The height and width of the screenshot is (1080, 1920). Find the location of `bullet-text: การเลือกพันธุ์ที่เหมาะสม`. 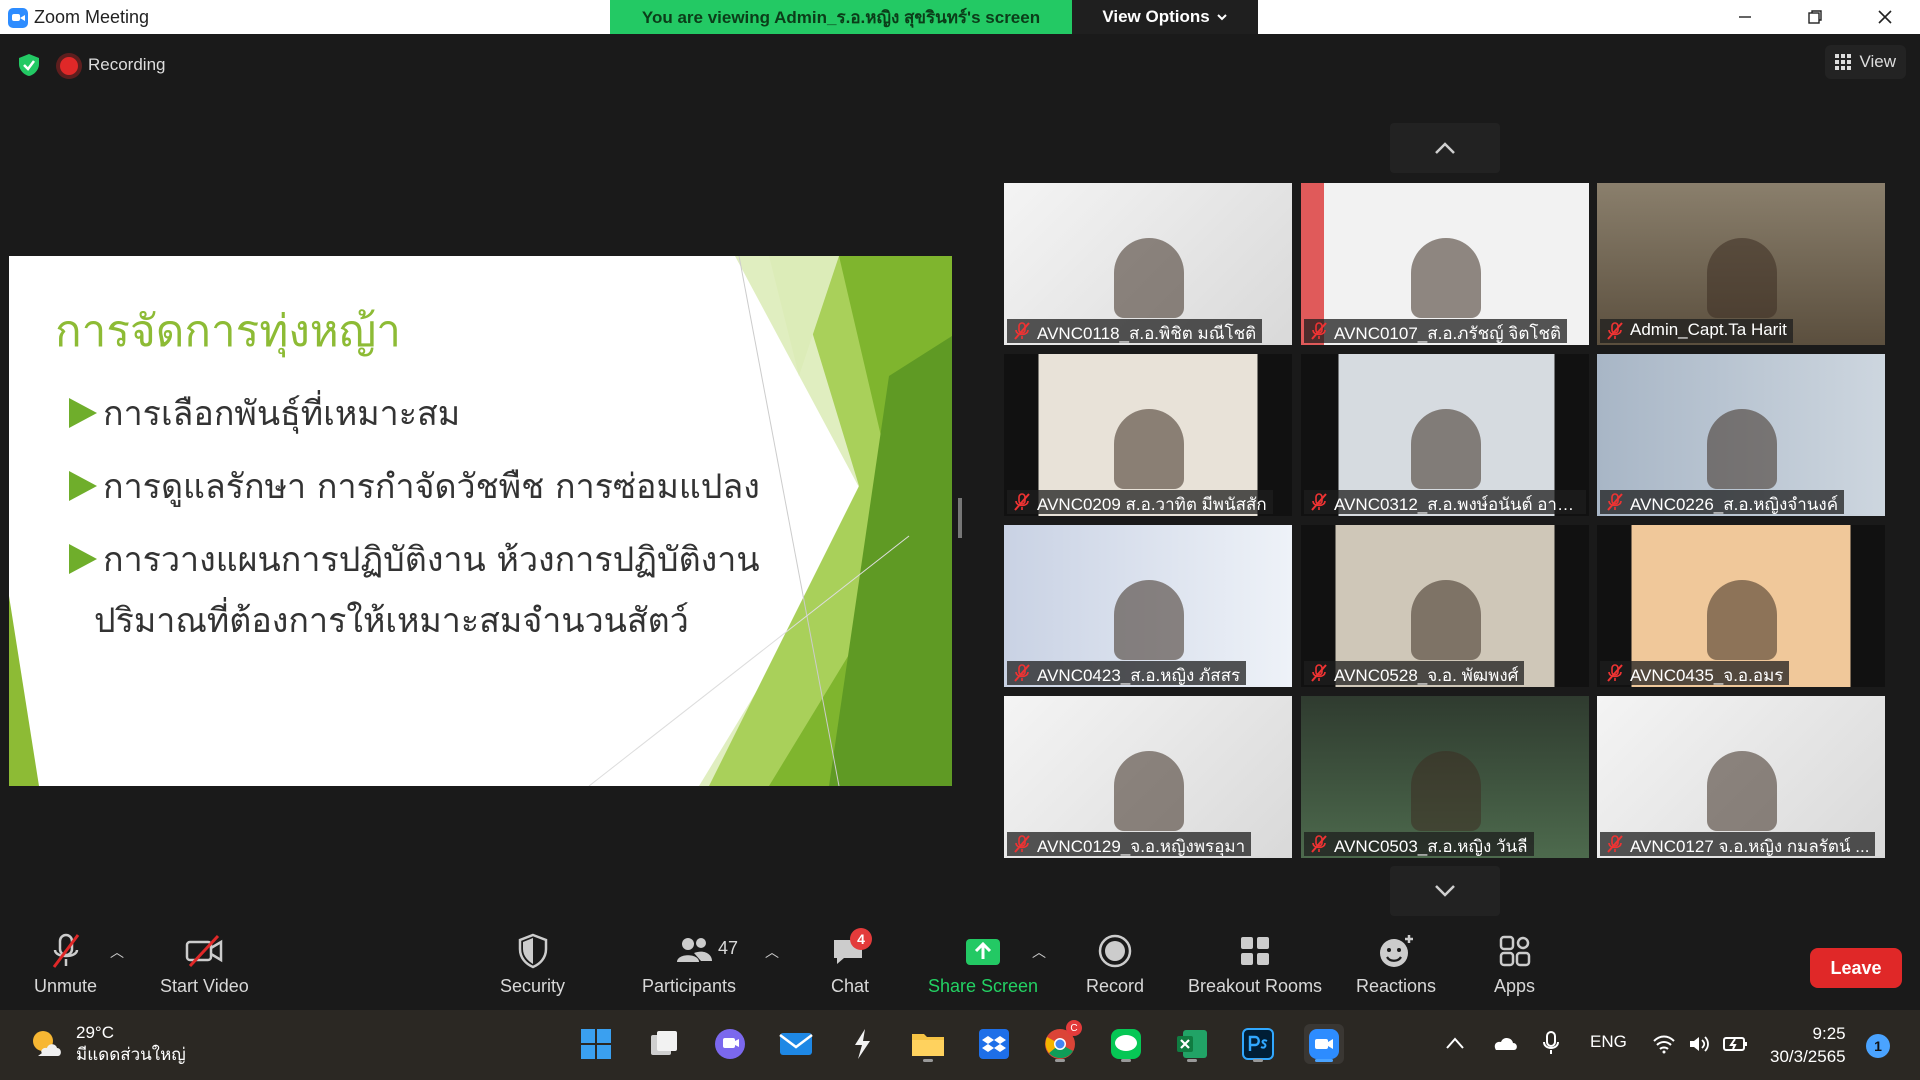

bullet-text: การเลือกพันธุ์ที่เหมาะสม is located at coordinates (282, 414).